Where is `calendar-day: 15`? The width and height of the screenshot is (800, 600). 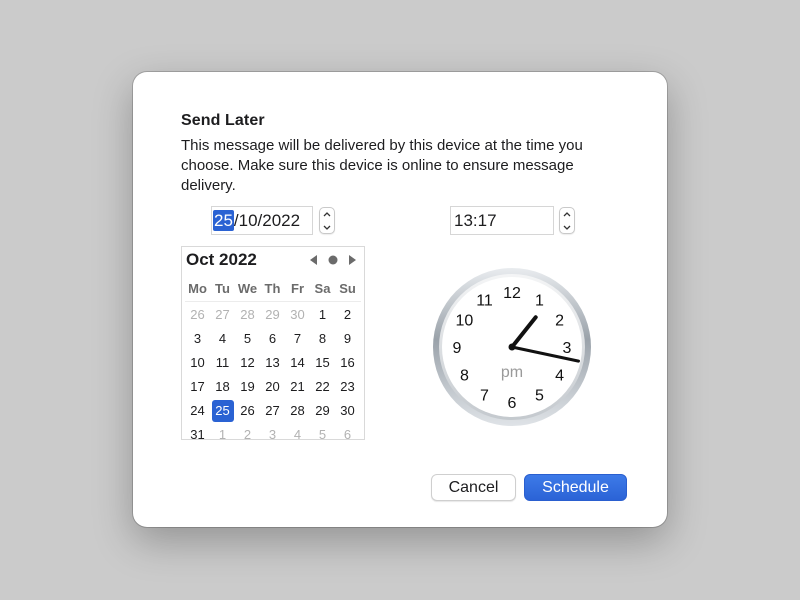
calendar-day: 15 is located at coordinates (322, 363).